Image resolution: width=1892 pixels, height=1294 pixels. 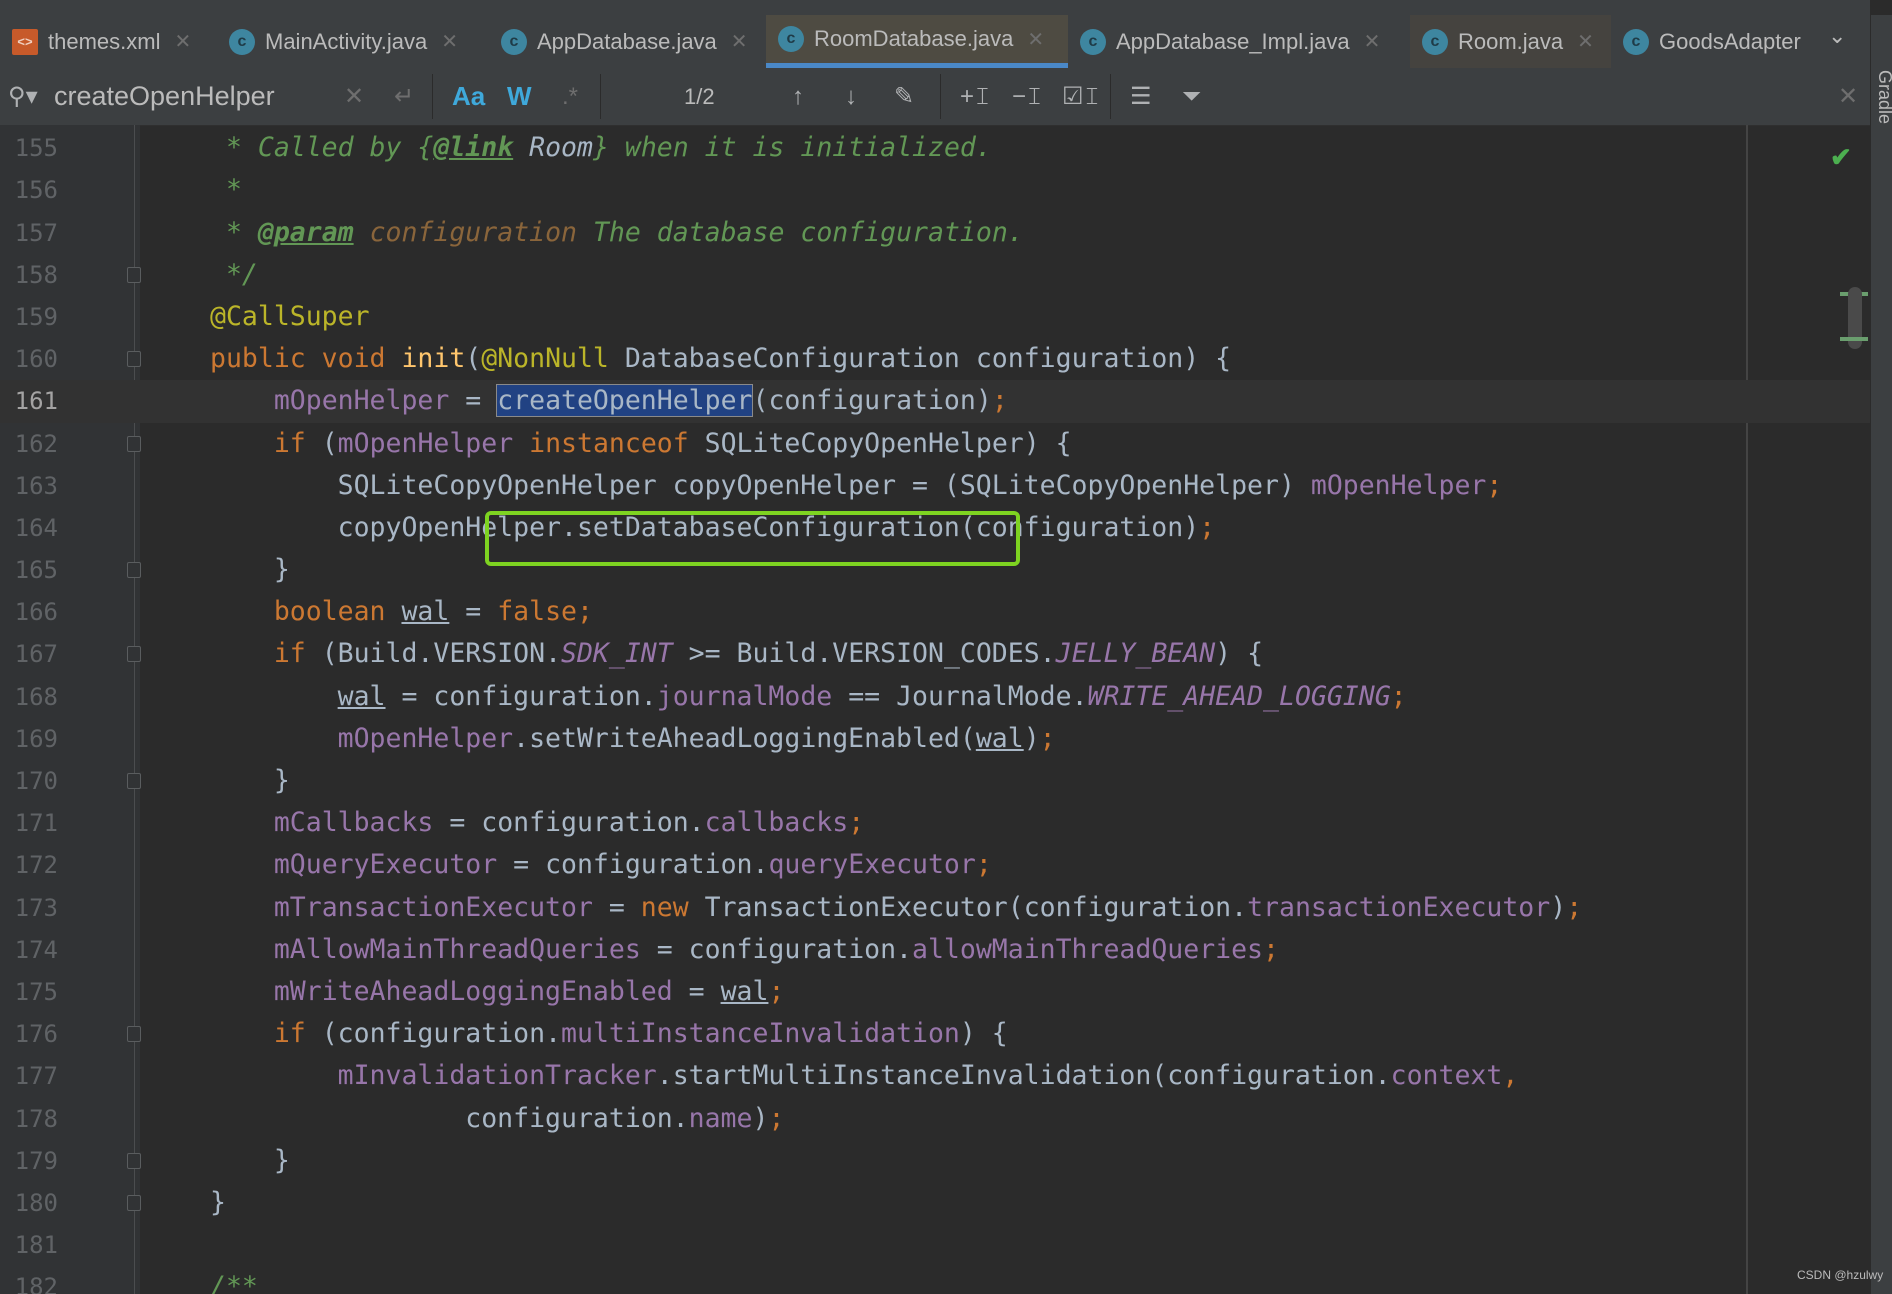 What do you see at coordinates (1141, 96) in the screenshot?
I see `multiline-icon: ☰` at bounding box center [1141, 96].